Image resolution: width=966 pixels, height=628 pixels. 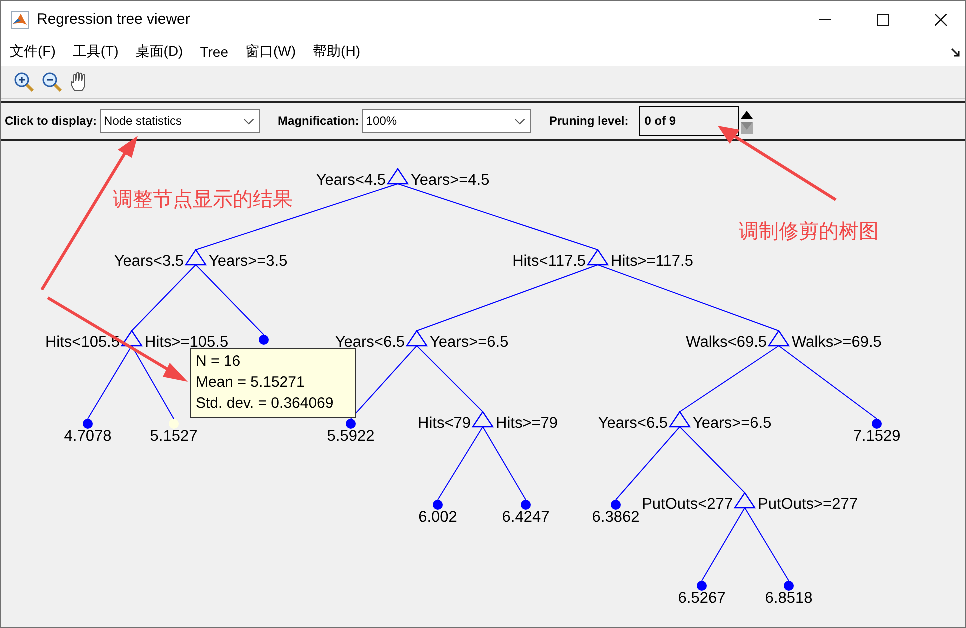 What do you see at coordinates (351, 436) in the screenshot?
I see `leaf-value: 5.5922` at bounding box center [351, 436].